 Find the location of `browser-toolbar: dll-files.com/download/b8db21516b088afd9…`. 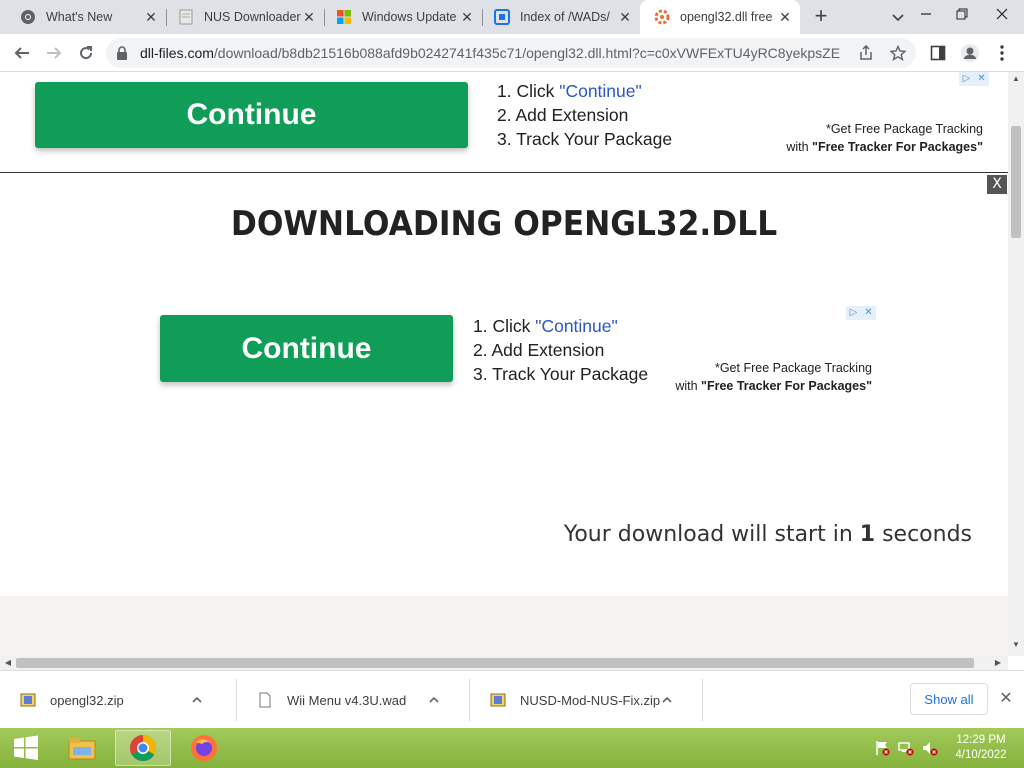

browser-toolbar: dll-files.com/download/b8db21516b088afd9… is located at coordinates (512, 53).